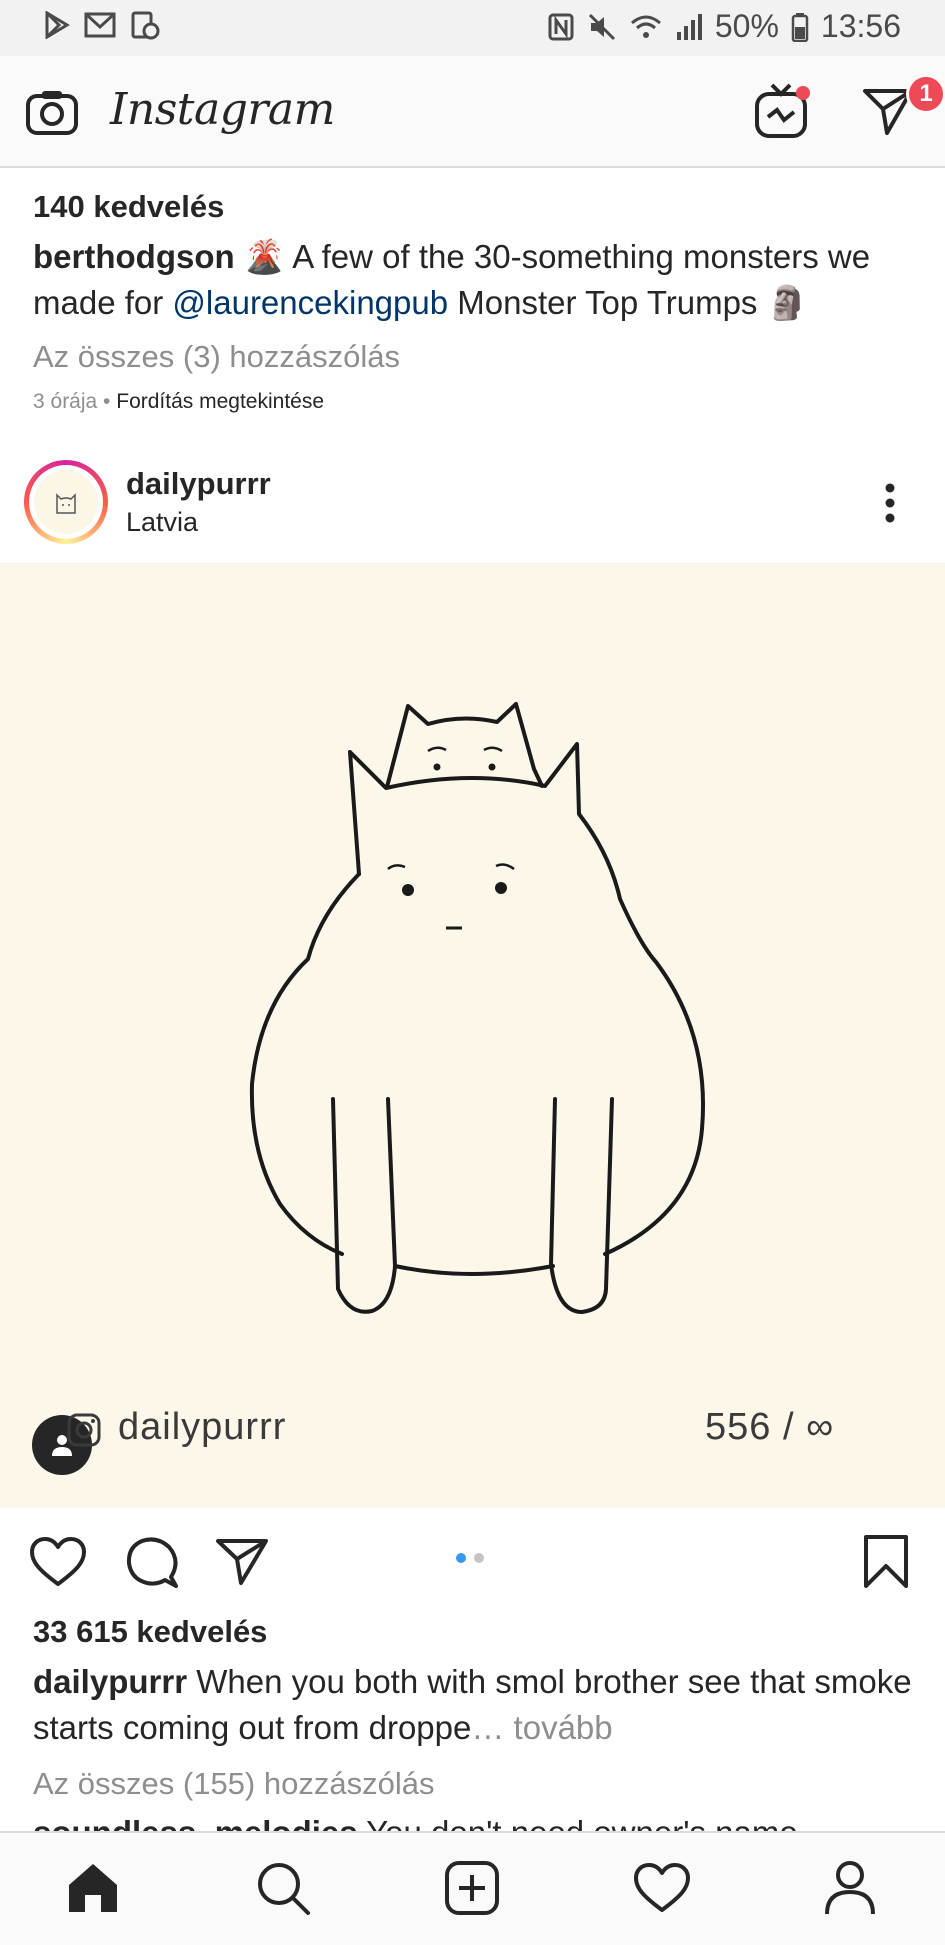 Image resolution: width=945 pixels, height=1945 pixels. I want to click on status-bar-left, so click(102, 25).